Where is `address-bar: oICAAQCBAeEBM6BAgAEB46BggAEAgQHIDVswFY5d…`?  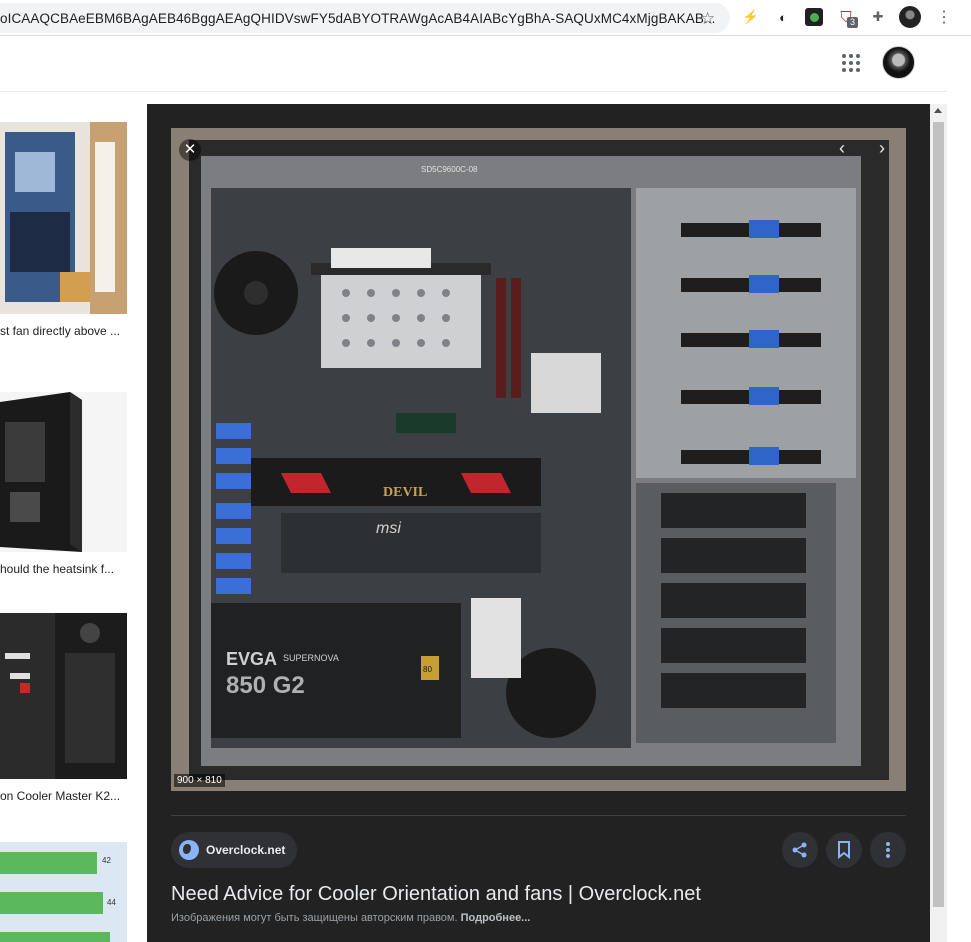
address-bar: oICAAQCBAeEBM6BAgAEB46BggAEAgQHIDVswFY5d… is located at coordinates (365, 18).